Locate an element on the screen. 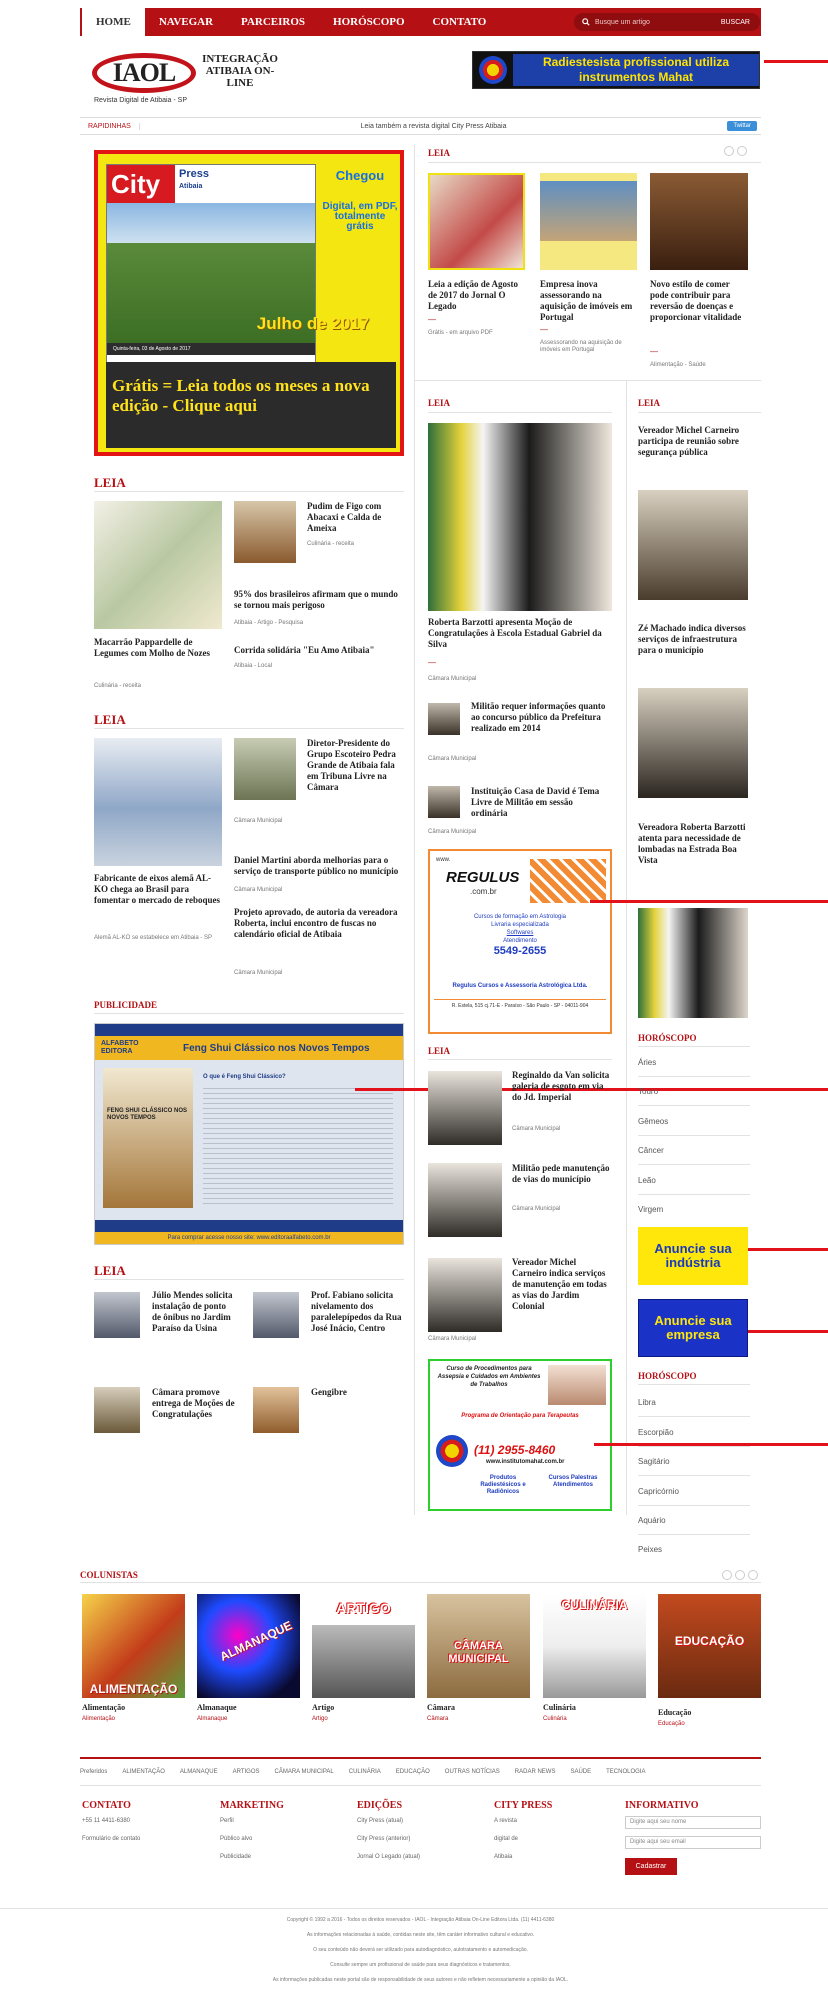 This screenshot has height=2002, width=828. search-button: BUSCAR is located at coordinates (740, 22).